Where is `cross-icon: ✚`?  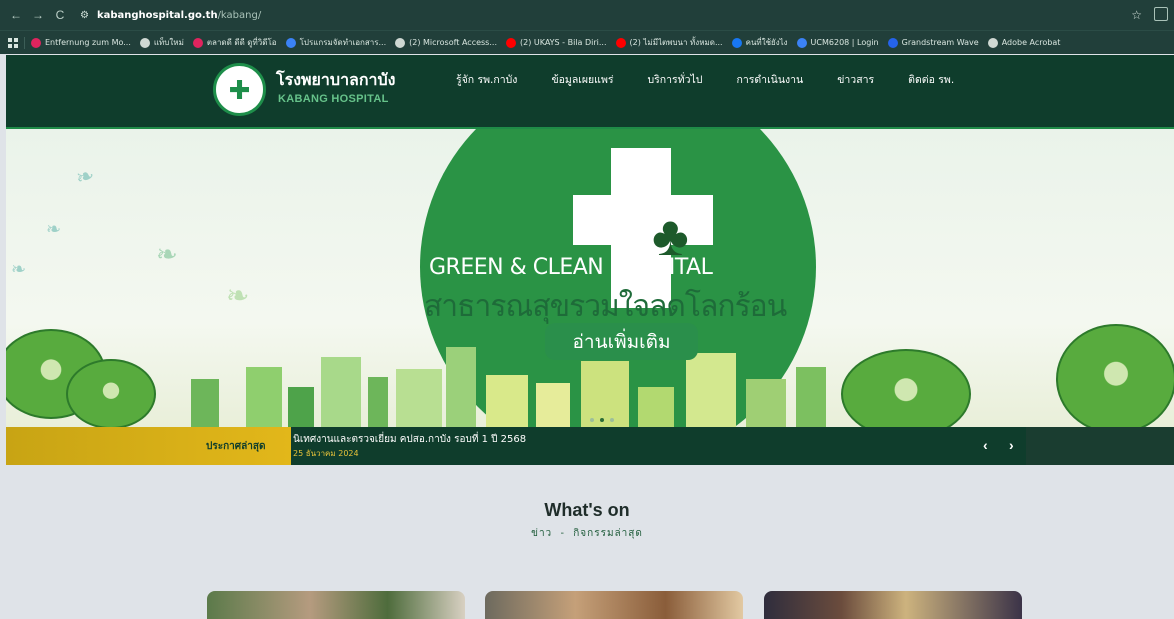
cross-icon: ✚ is located at coordinates (239, 89).